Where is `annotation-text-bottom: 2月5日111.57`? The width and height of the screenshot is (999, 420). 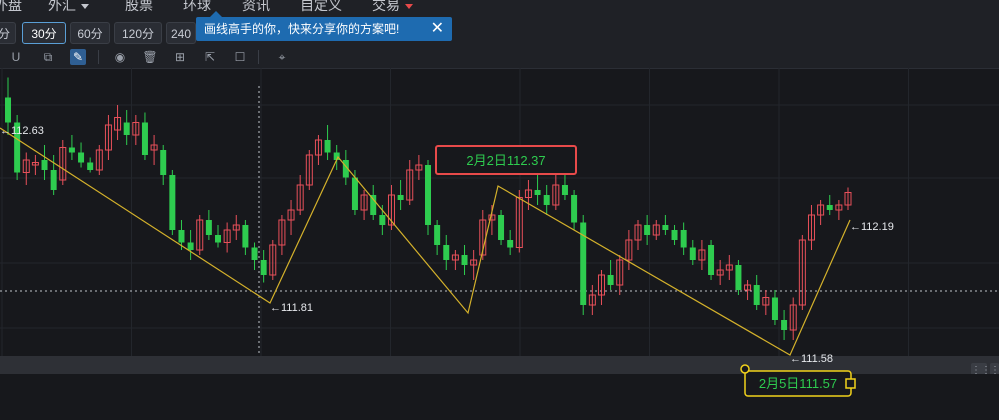 annotation-text-bottom: 2月5日111.57 is located at coordinates (798, 383).